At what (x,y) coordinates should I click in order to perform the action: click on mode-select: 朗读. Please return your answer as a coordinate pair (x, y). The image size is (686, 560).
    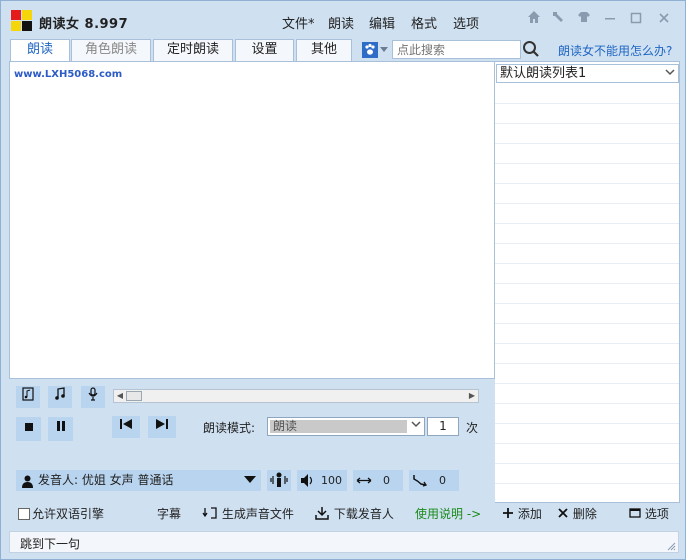
    Looking at the image, I should click on (346, 426).